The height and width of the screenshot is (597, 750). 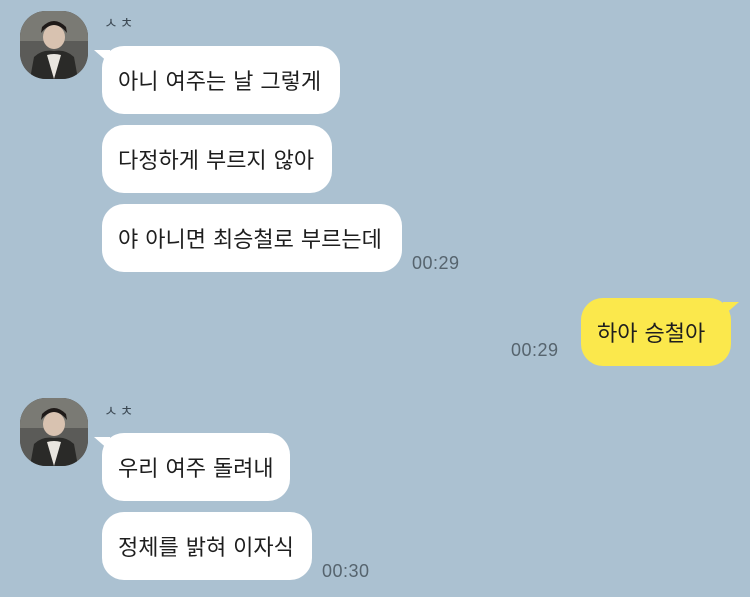 I want to click on bubble-tail, so click(x=731, y=309).